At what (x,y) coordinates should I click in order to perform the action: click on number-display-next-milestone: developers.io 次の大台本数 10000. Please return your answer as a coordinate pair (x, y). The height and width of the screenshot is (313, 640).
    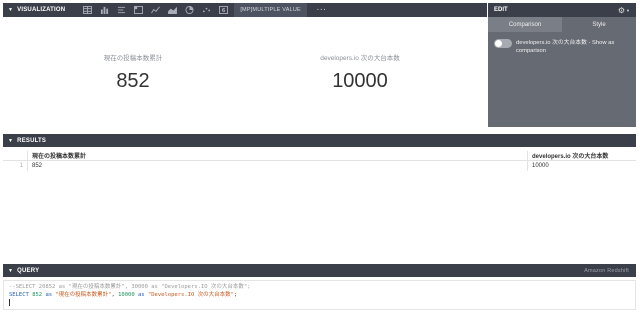
    Looking at the image, I should click on (360, 72).